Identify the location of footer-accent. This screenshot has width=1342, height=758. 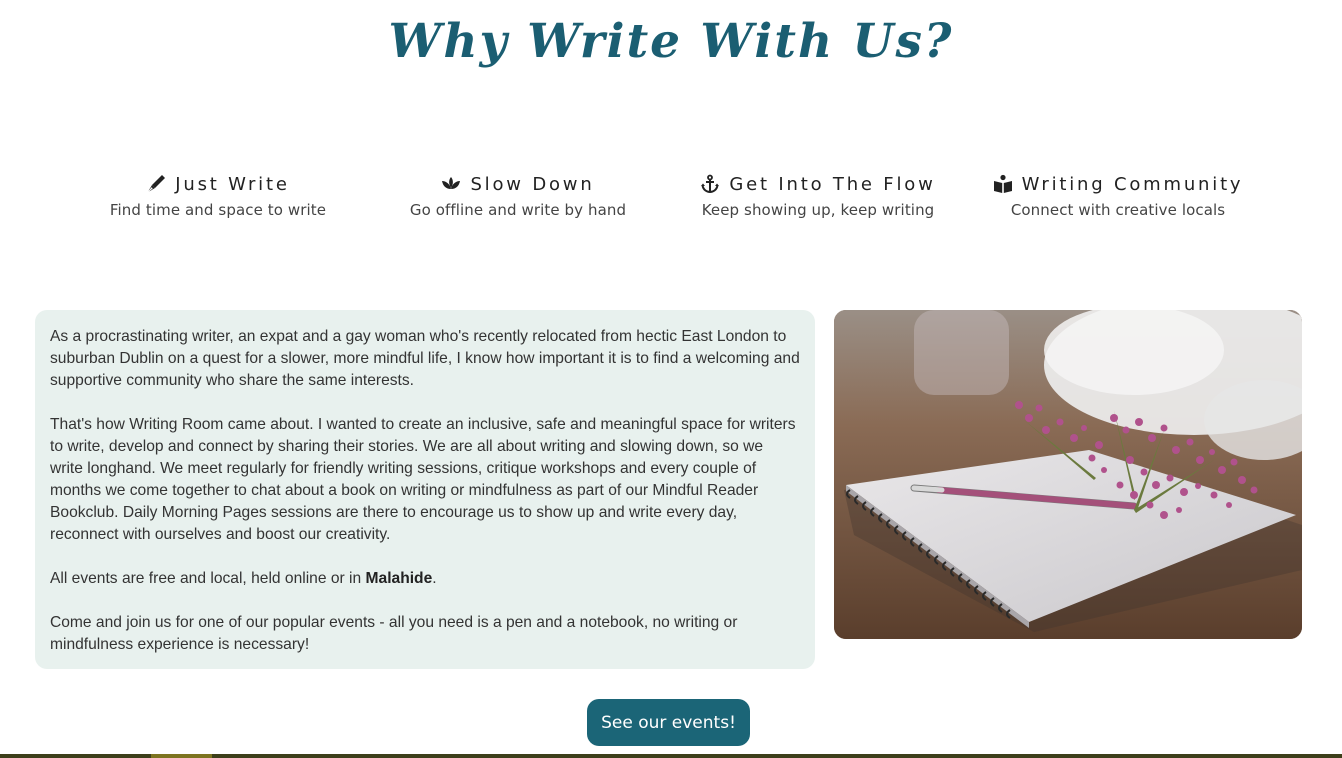
(181, 756).